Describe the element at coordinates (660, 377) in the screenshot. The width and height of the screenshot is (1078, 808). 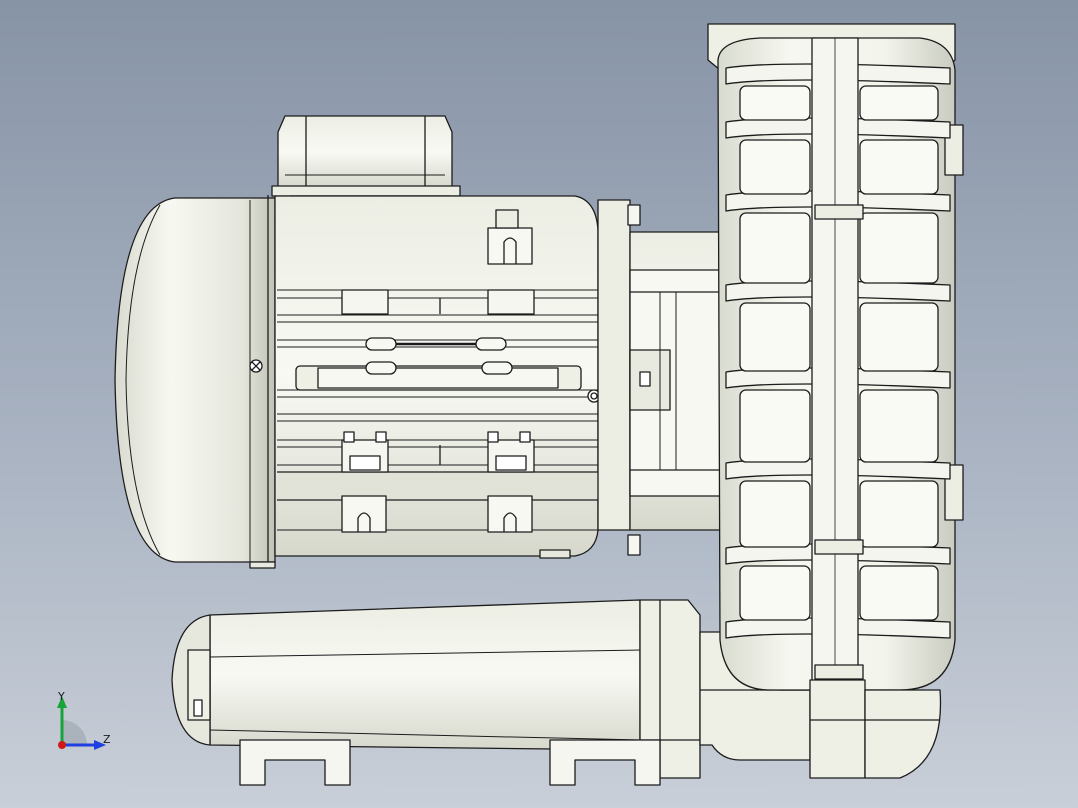
I see `motor-flange-adapter` at that location.